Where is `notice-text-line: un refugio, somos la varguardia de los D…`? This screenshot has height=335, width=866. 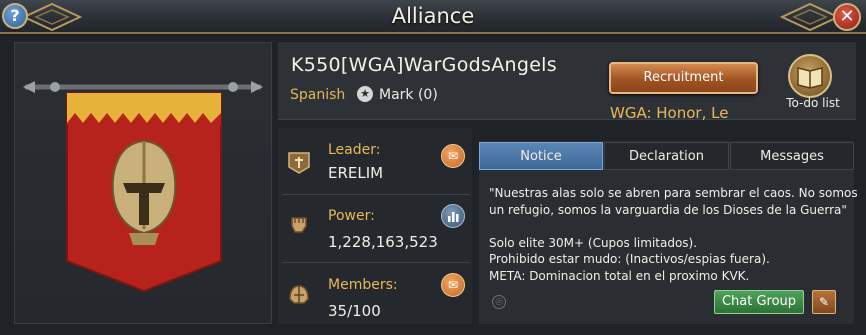 notice-text-line: un refugio, somos la varguardia de los D… is located at coordinates (668, 210).